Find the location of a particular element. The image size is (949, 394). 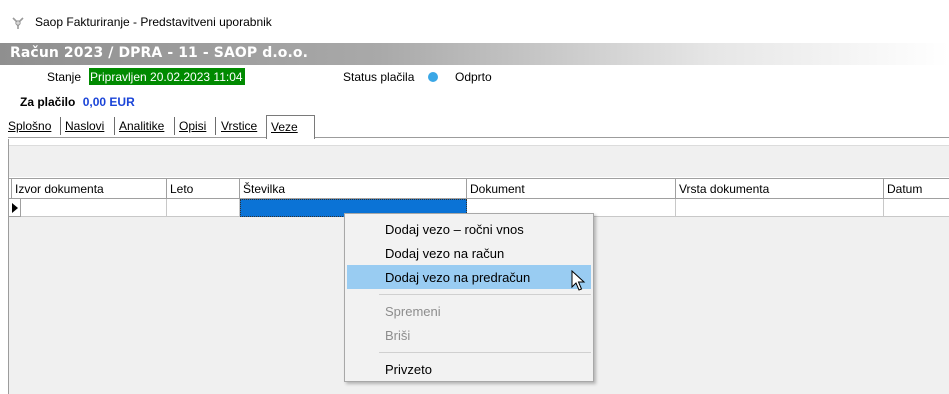

menu-item-delete: Briši is located at coordinates (469, 335).